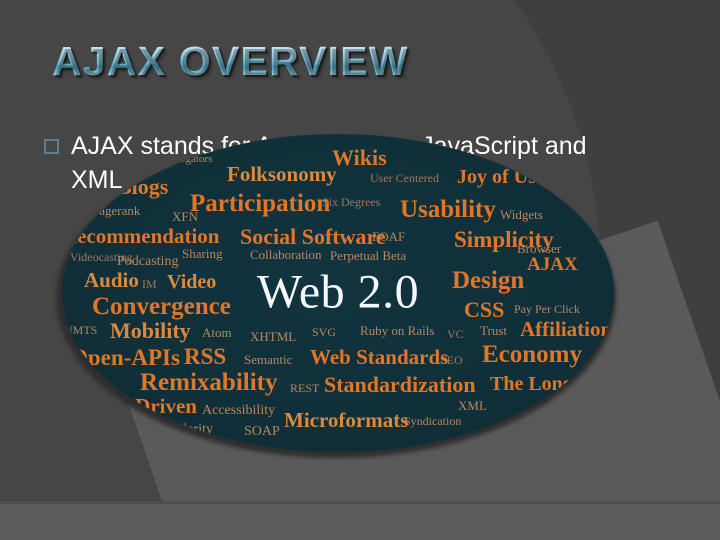  I want to click on word-cloud-term: XFN, so click(185, 216).